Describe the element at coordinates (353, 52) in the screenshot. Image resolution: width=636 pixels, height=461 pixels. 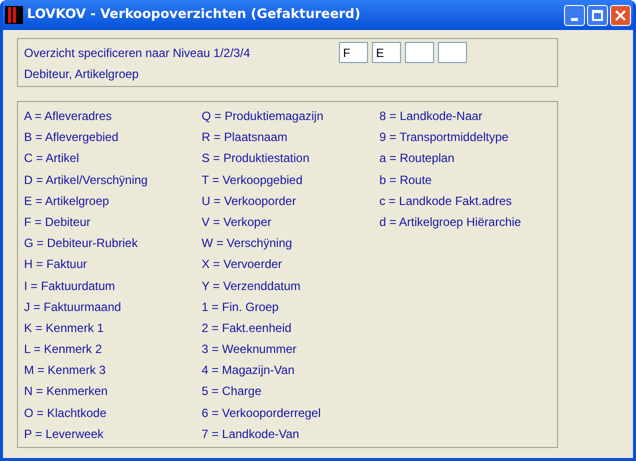
I see `level-field: F` at that location.